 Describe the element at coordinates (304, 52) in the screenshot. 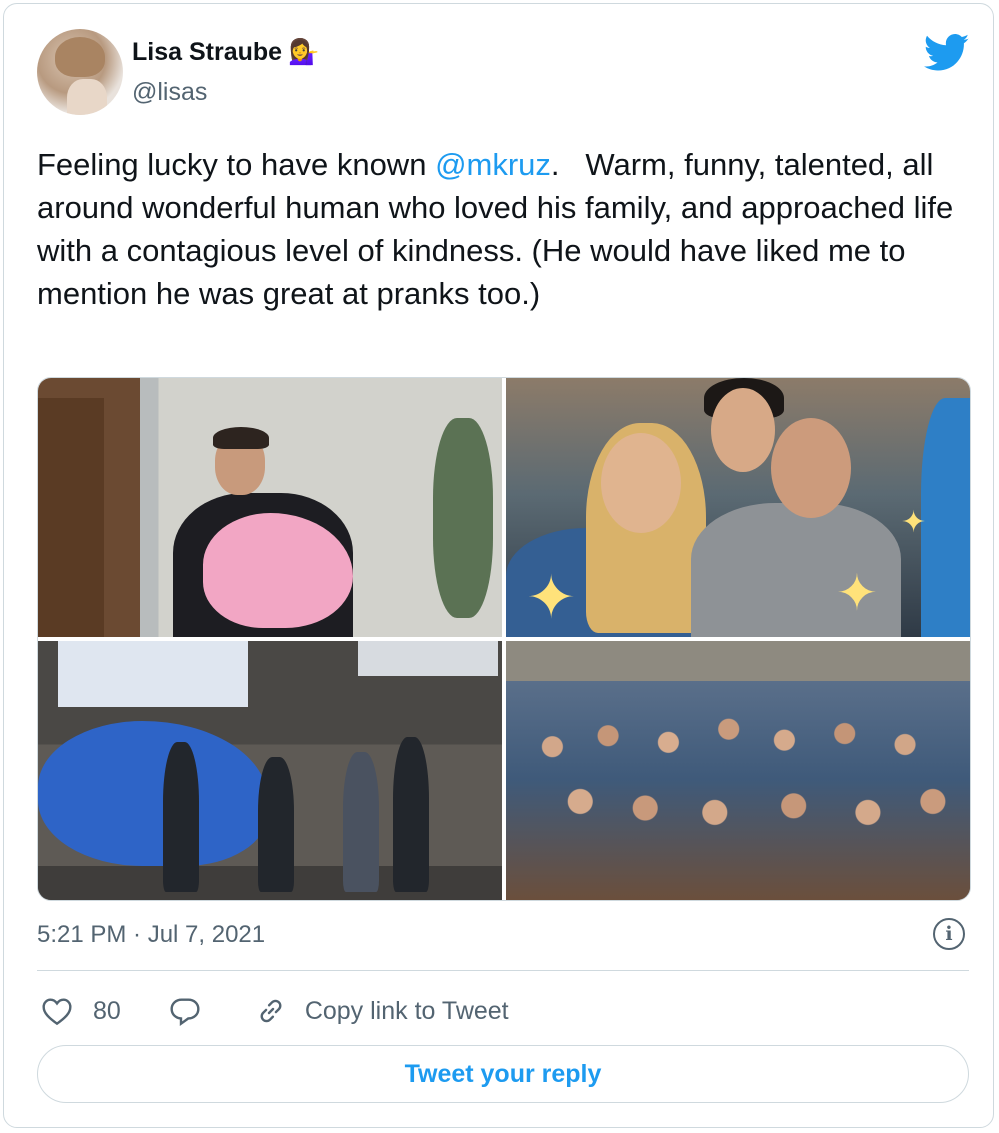

I see `author-name-emoji: 💁‍♀️` at that location.